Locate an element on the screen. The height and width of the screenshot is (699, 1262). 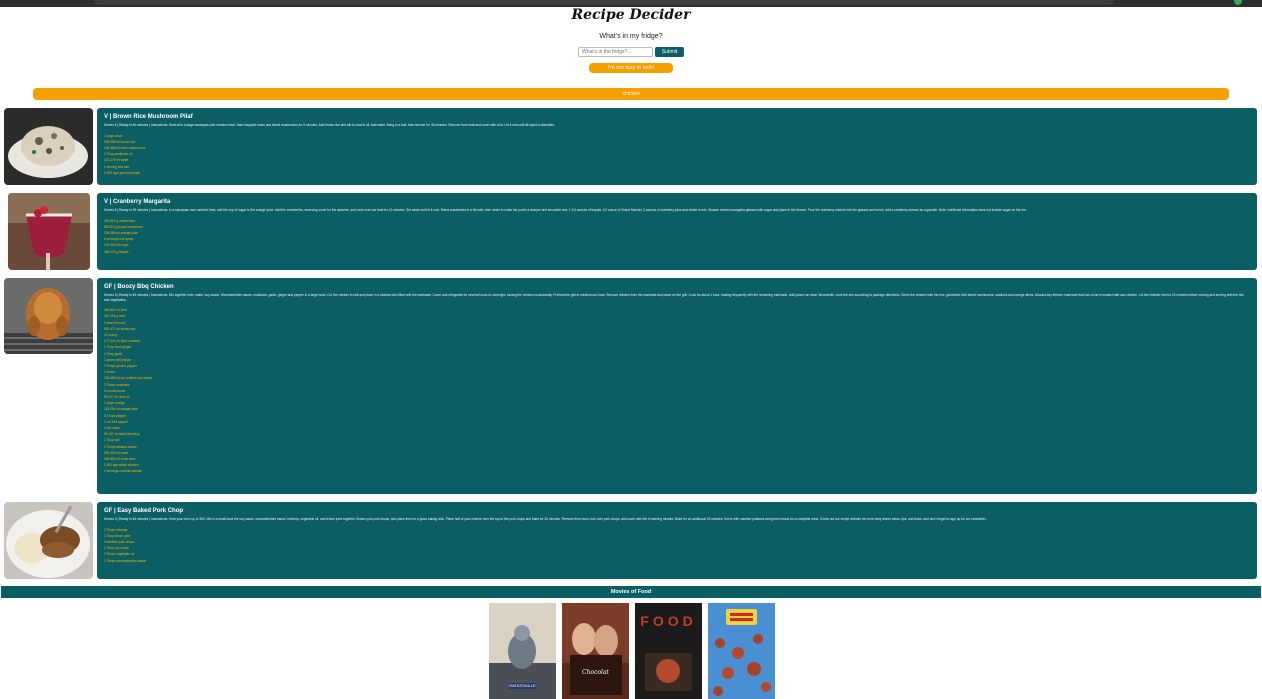
movies-heading: Movies of Food is located at coordinates (631, 592).